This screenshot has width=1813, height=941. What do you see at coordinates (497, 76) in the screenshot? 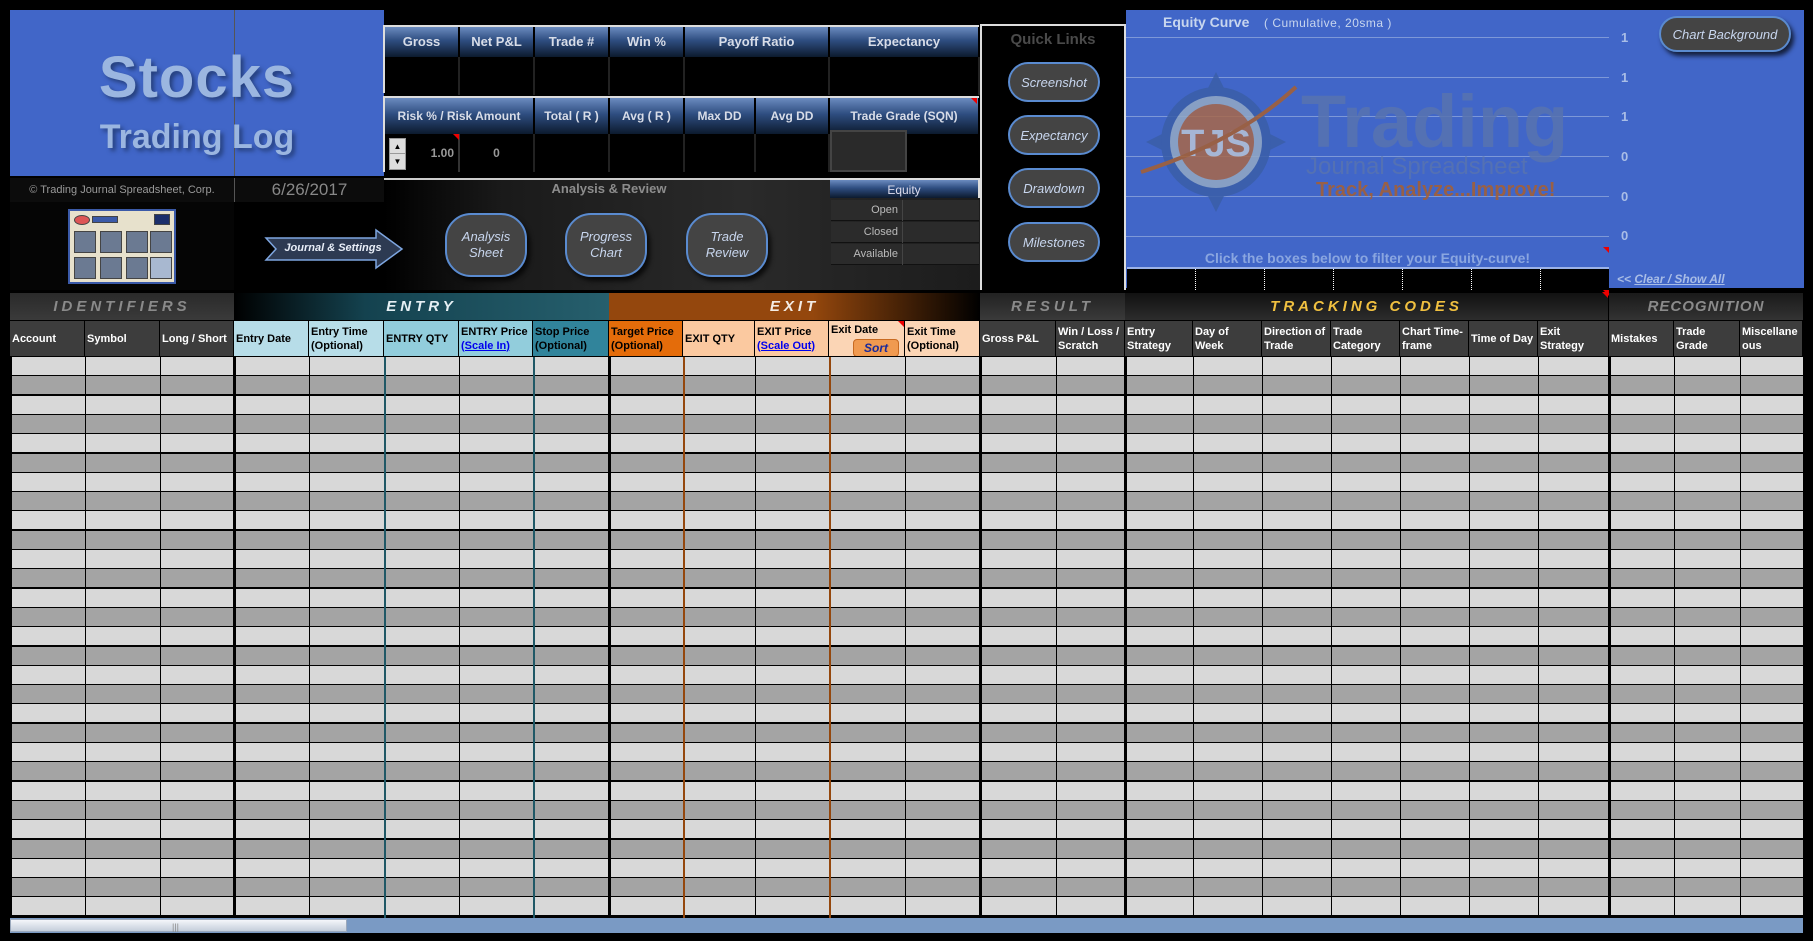
I see `stat-value-net-pl` at bounding box center [497, 76].